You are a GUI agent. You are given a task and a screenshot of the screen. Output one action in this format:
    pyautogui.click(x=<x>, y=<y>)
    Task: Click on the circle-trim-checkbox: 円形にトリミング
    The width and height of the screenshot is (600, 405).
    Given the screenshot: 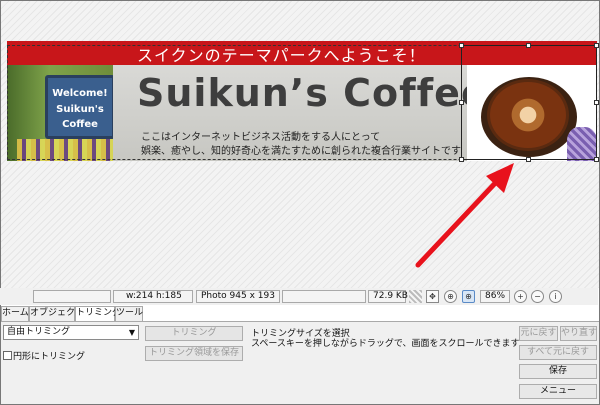 What is the action you would take?
    pyautogui.click(x=44, y=355)
    